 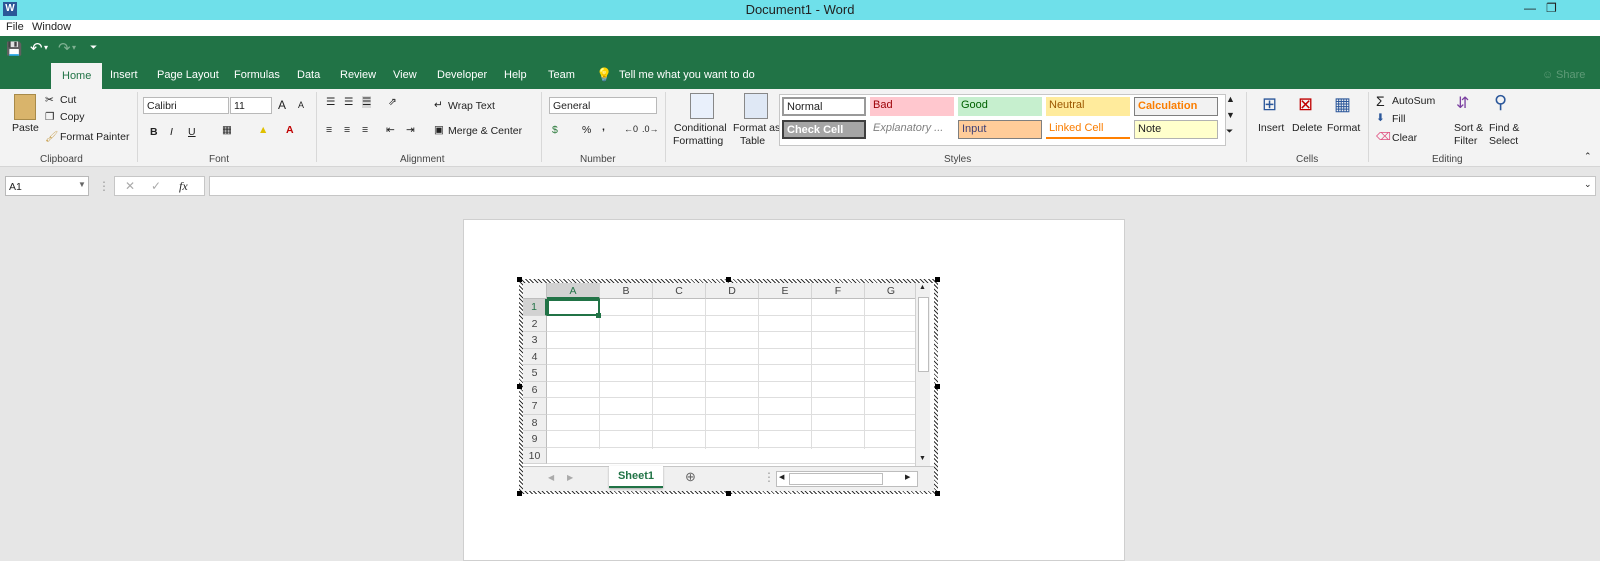 I want to click on row-header: 4, so click(x=535, y=356).